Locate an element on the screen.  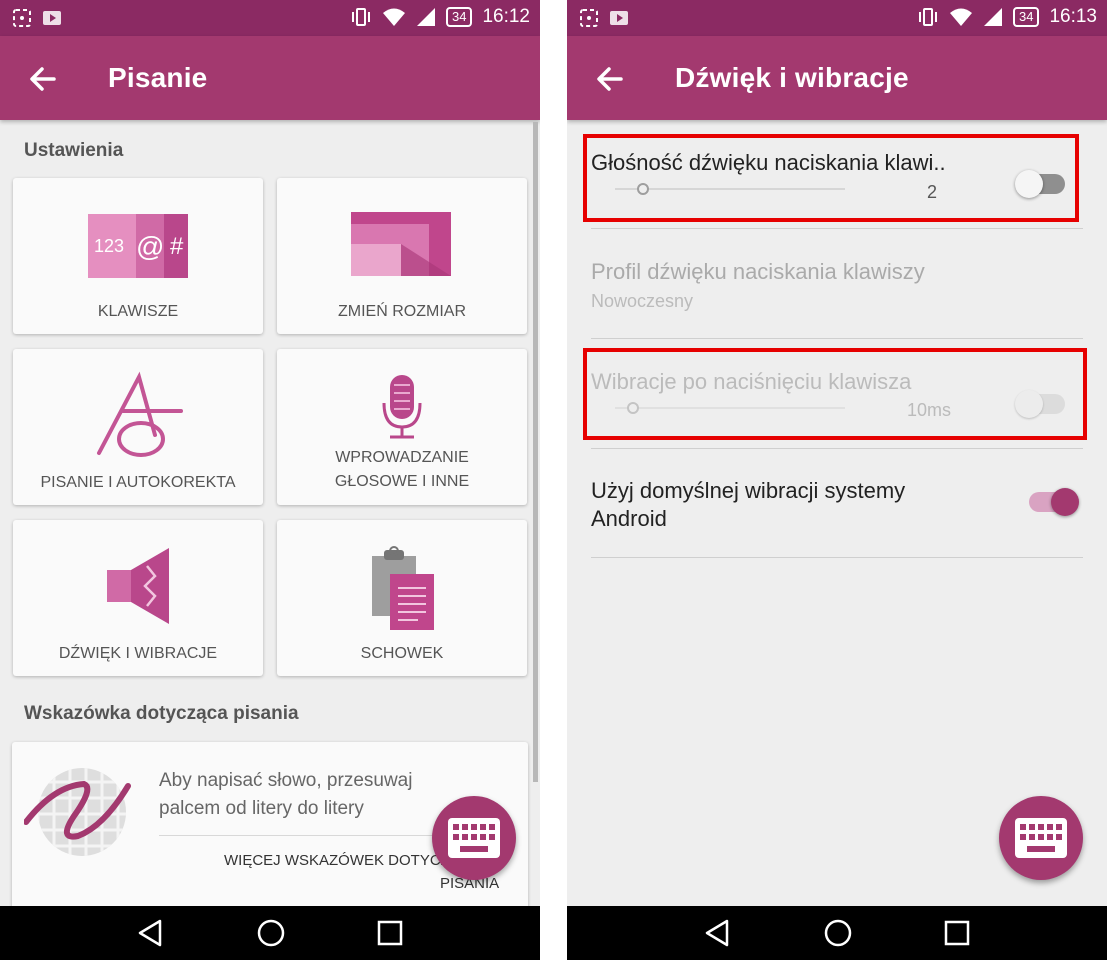
hint-text-line2: palcem od litery do litery is located at coordinates (261, 808).